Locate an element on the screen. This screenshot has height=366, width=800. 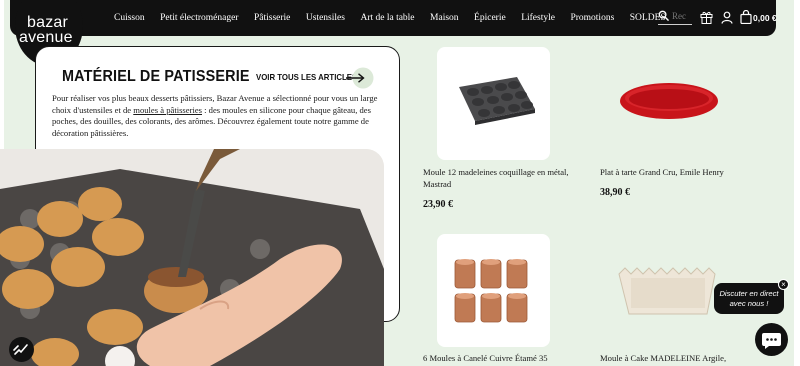
product-image-madeleine-mold is located at coordinates (493, 103).